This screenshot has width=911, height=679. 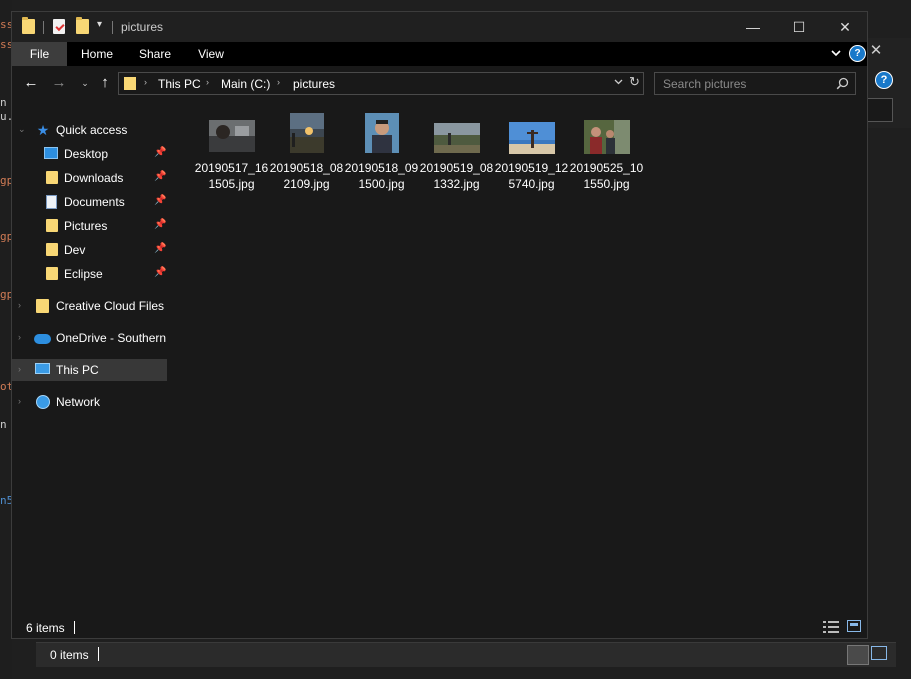 I want to click on nav-item-quick-access: ⌄ ★ Quick access, so click(x=89, y=130).